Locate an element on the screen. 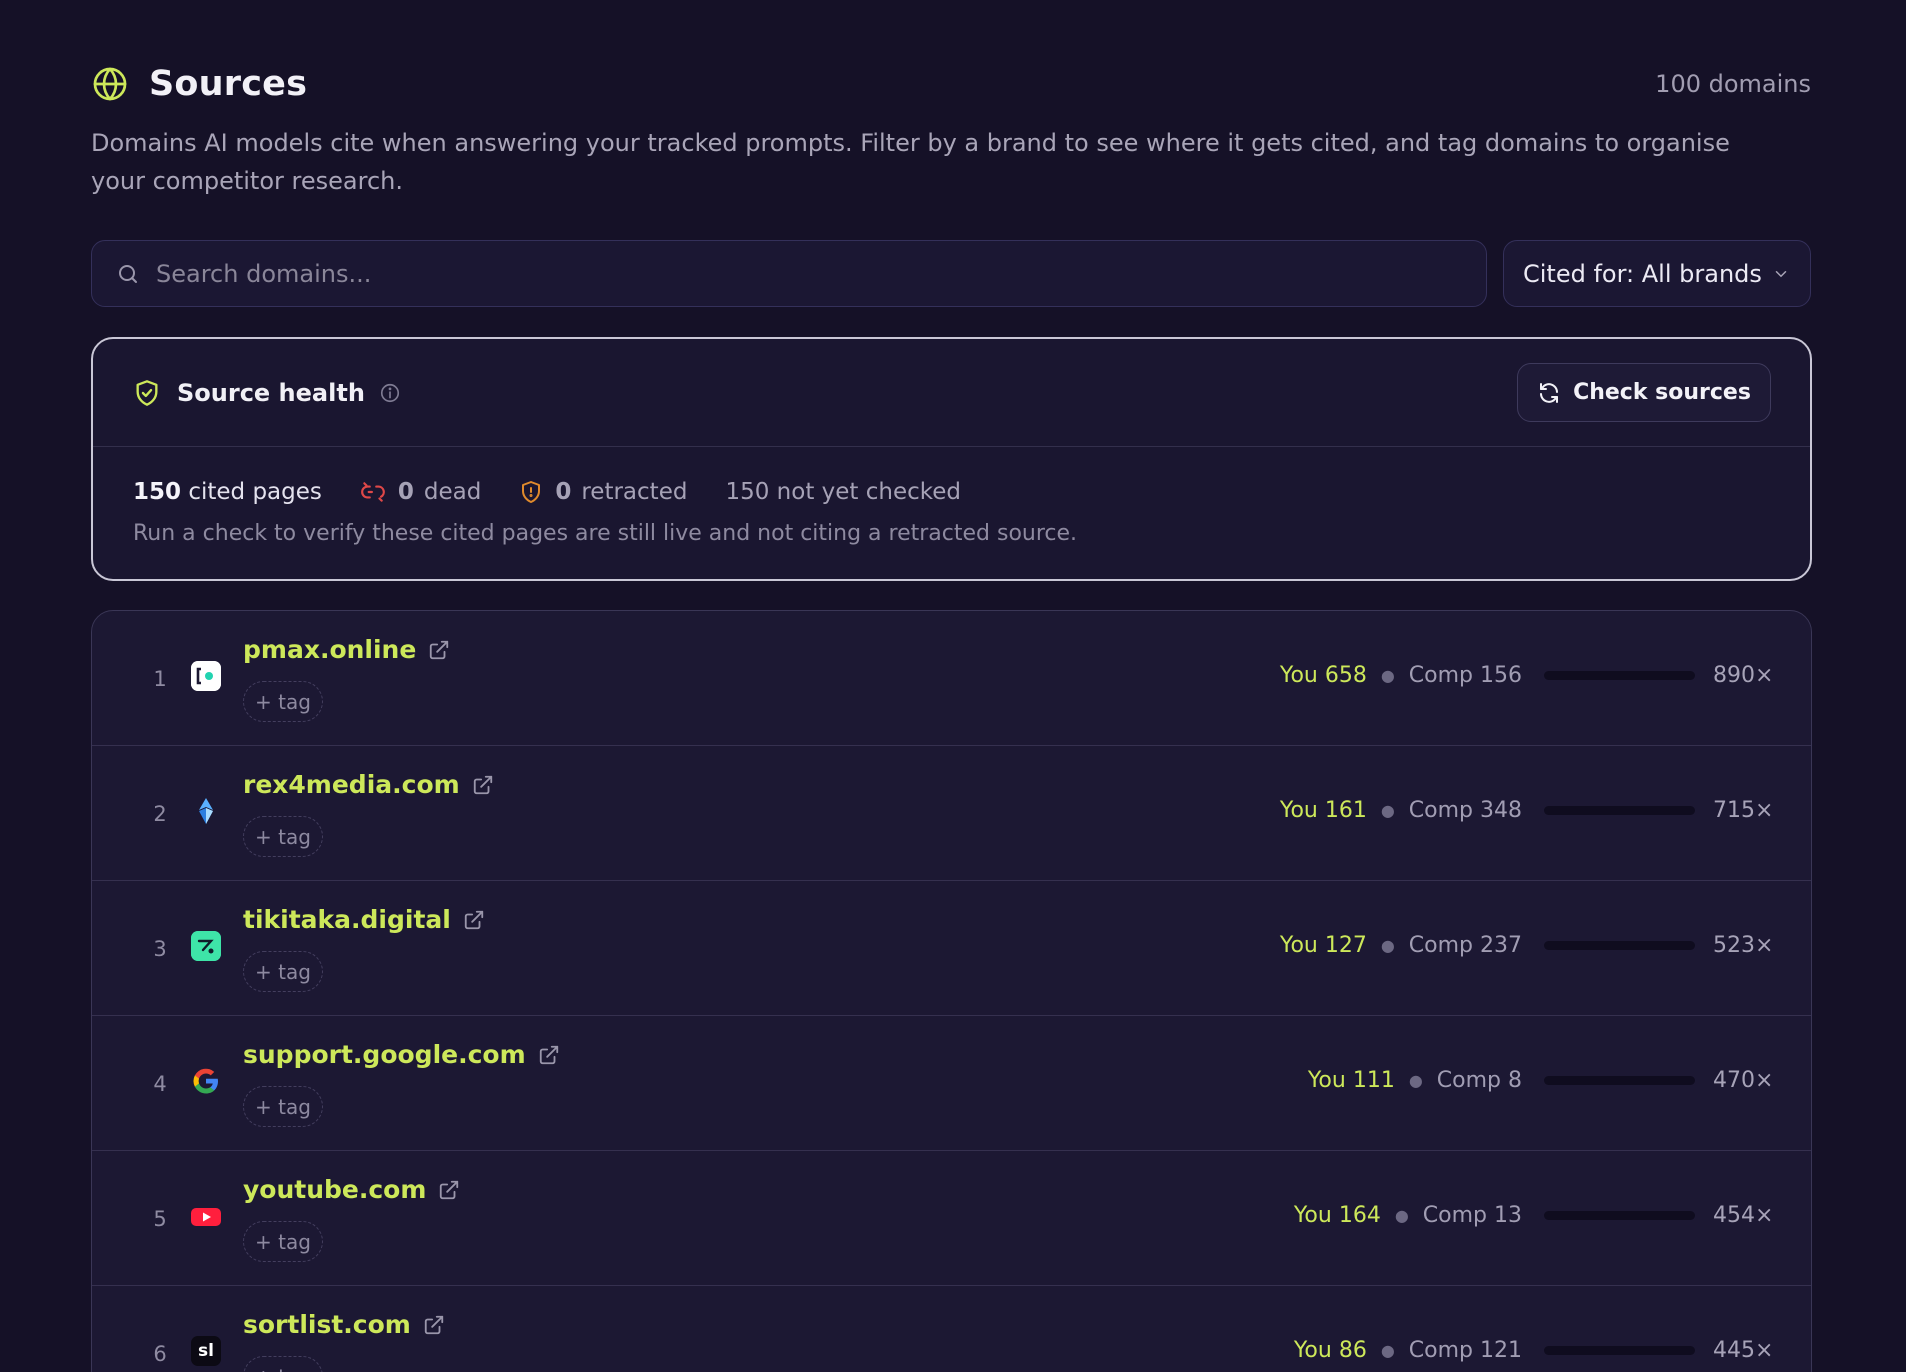 The image size is (1906, 1372). you-count: You 86 is located at coordinates (1330, 1350).